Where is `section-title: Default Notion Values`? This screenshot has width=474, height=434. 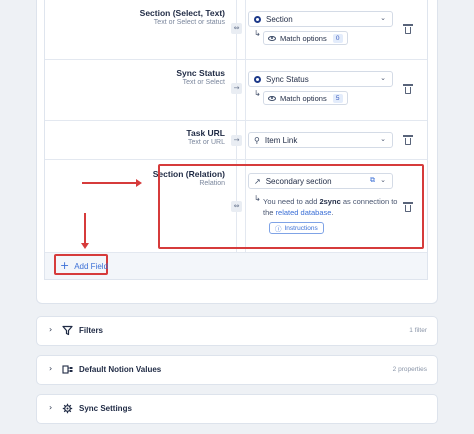 section-title: Default Notion Values is located at coordinates (120, 369).